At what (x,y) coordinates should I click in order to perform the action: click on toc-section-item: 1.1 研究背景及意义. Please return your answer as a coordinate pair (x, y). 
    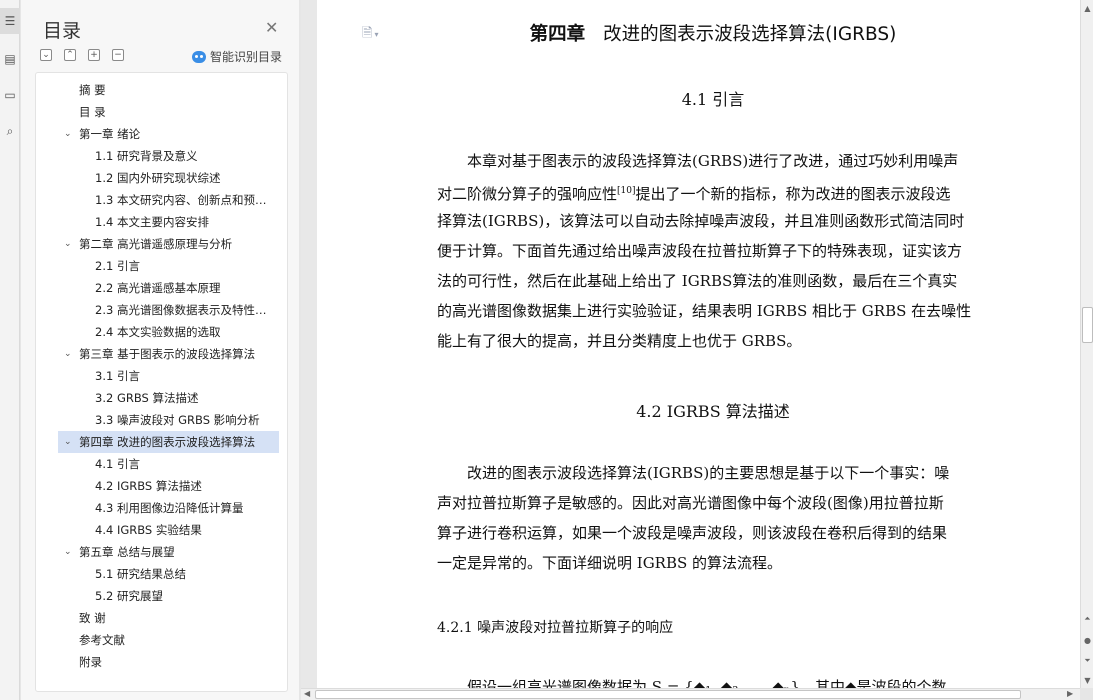
    Looking at the image, I should click on (161, 156).